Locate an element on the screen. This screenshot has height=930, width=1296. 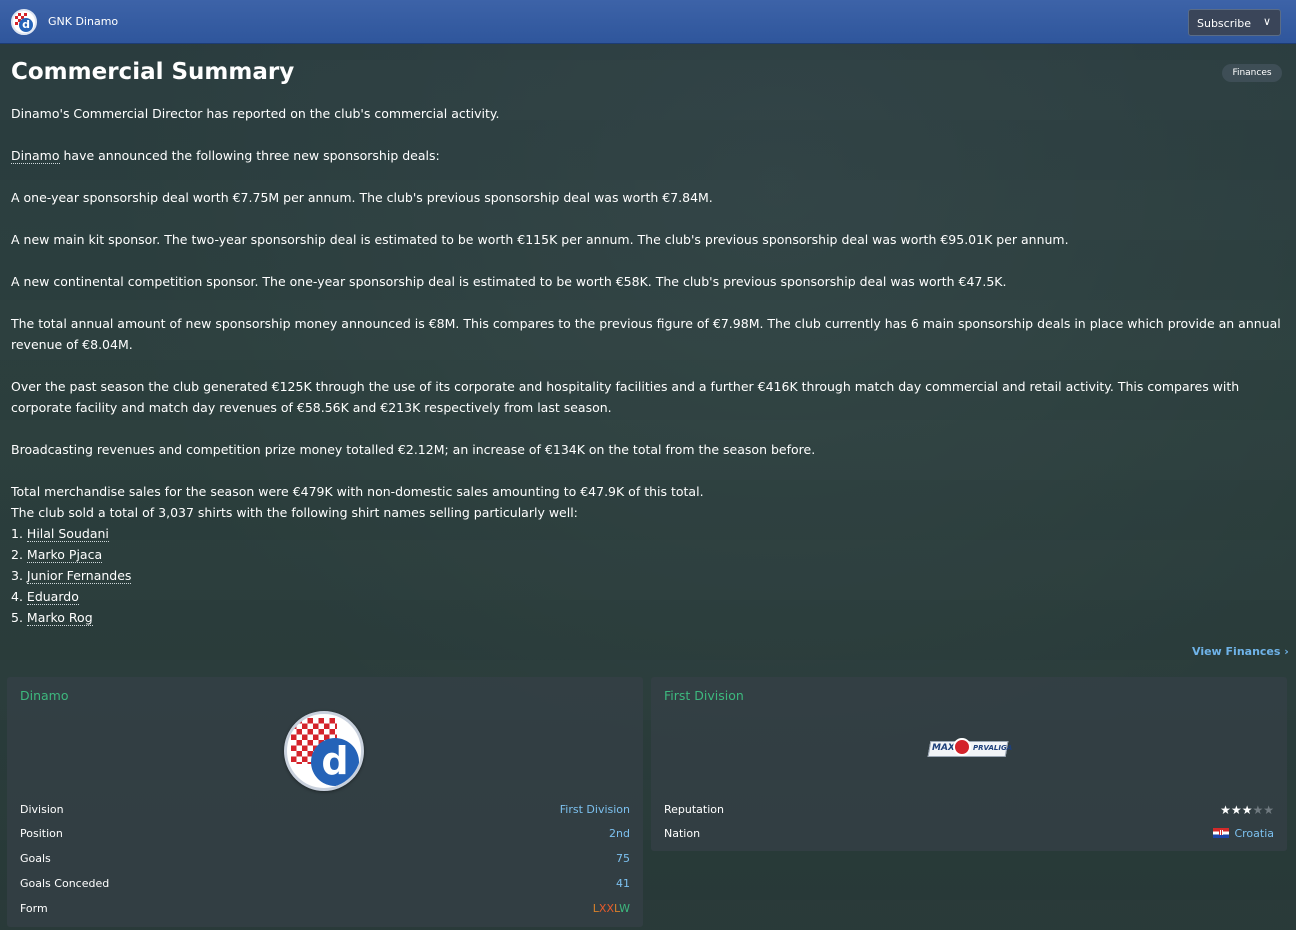
subscribe-button: Subscribe ∨ is located at coordinates (1234, 22).